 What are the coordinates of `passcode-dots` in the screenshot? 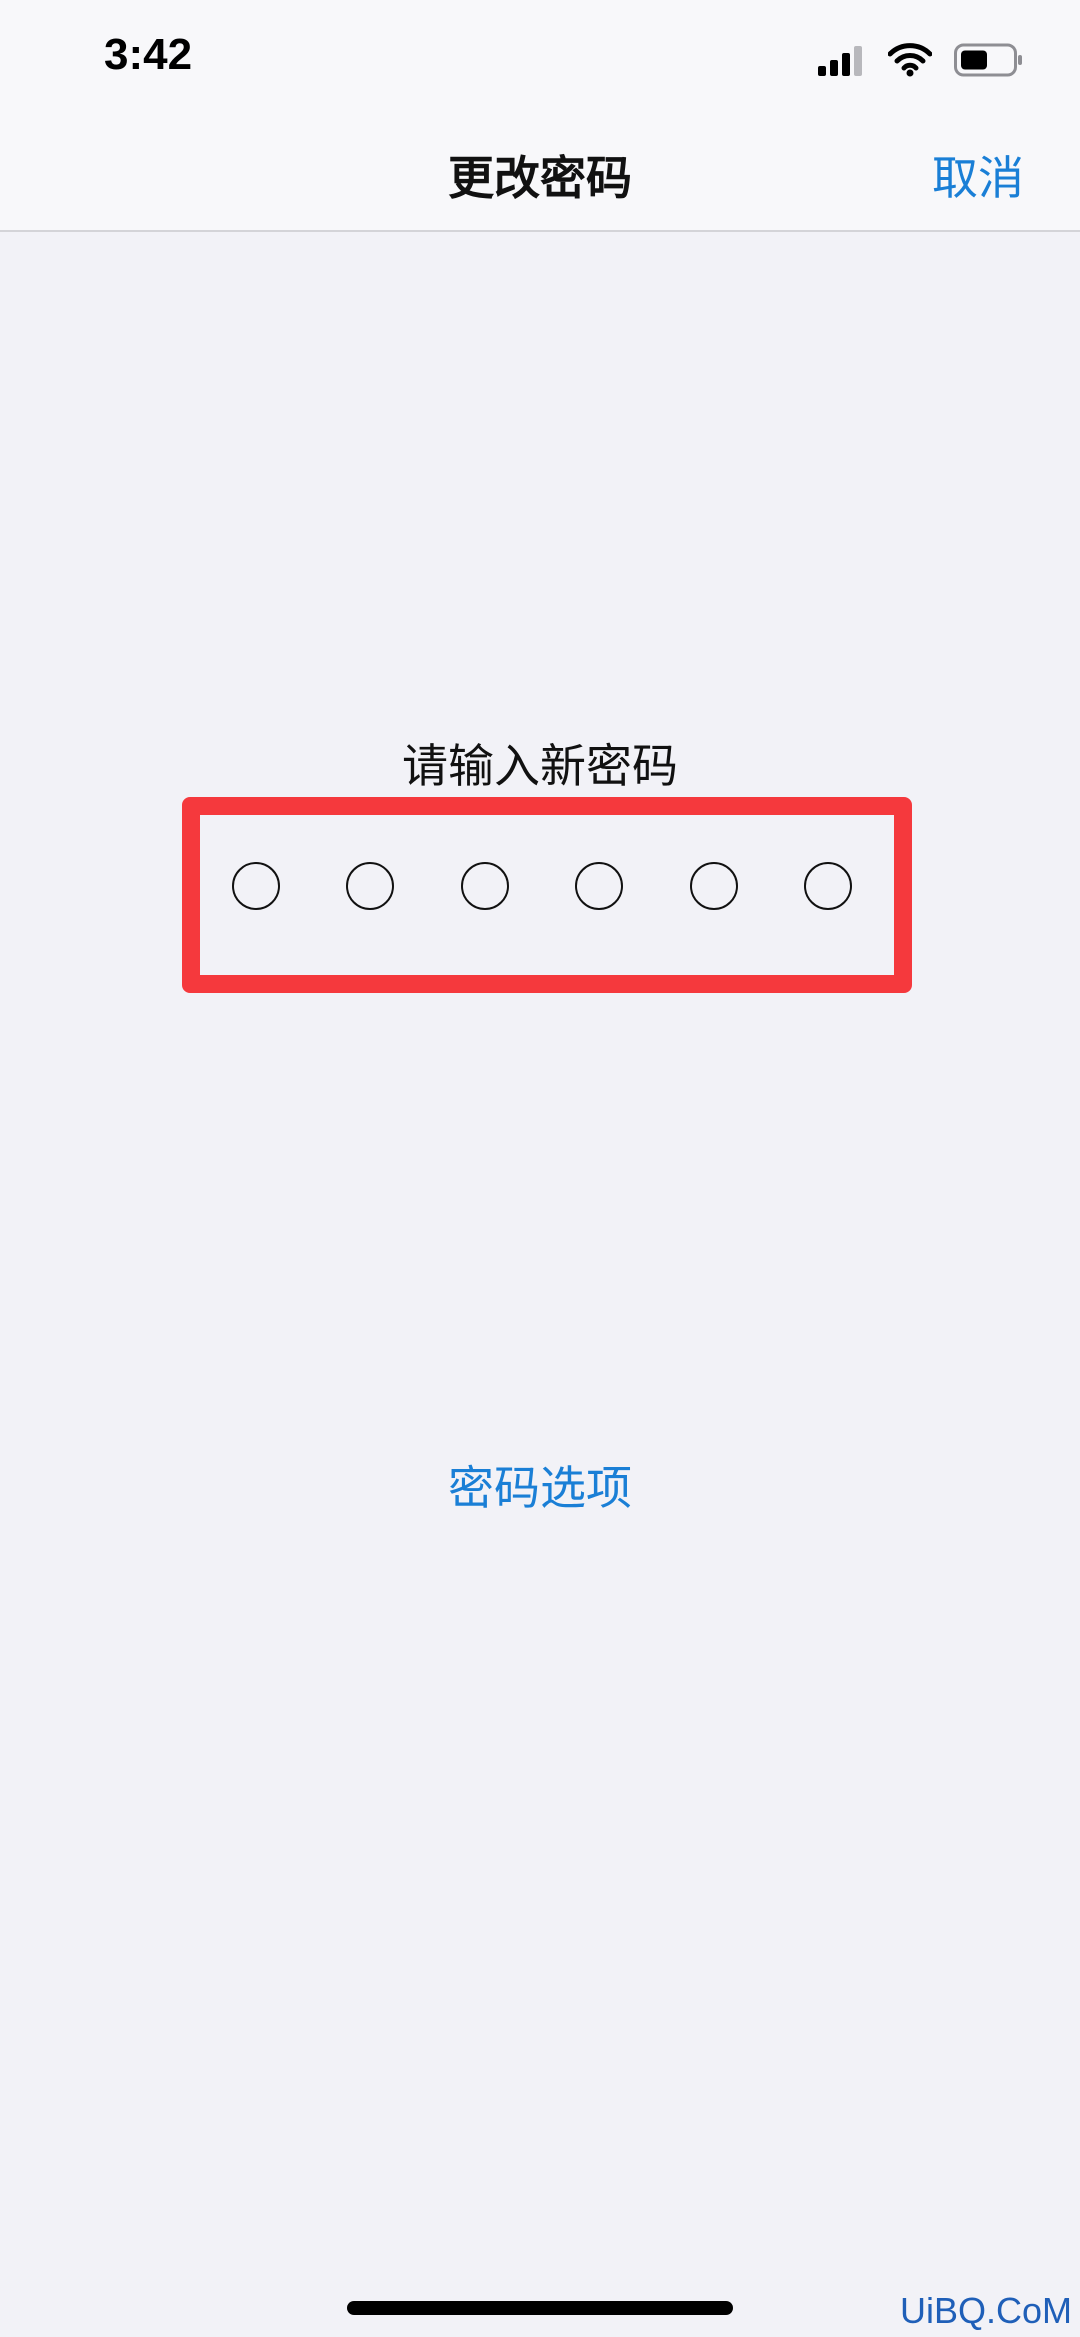 It's located at (542, 888).